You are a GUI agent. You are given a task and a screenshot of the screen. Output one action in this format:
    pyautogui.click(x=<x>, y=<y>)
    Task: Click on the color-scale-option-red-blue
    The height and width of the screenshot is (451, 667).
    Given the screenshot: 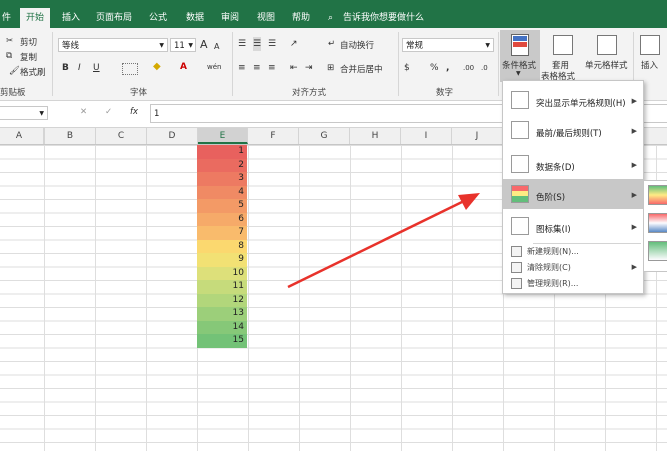 What is the action you would take?
    pyautogui.click(x=657, y=223)
    